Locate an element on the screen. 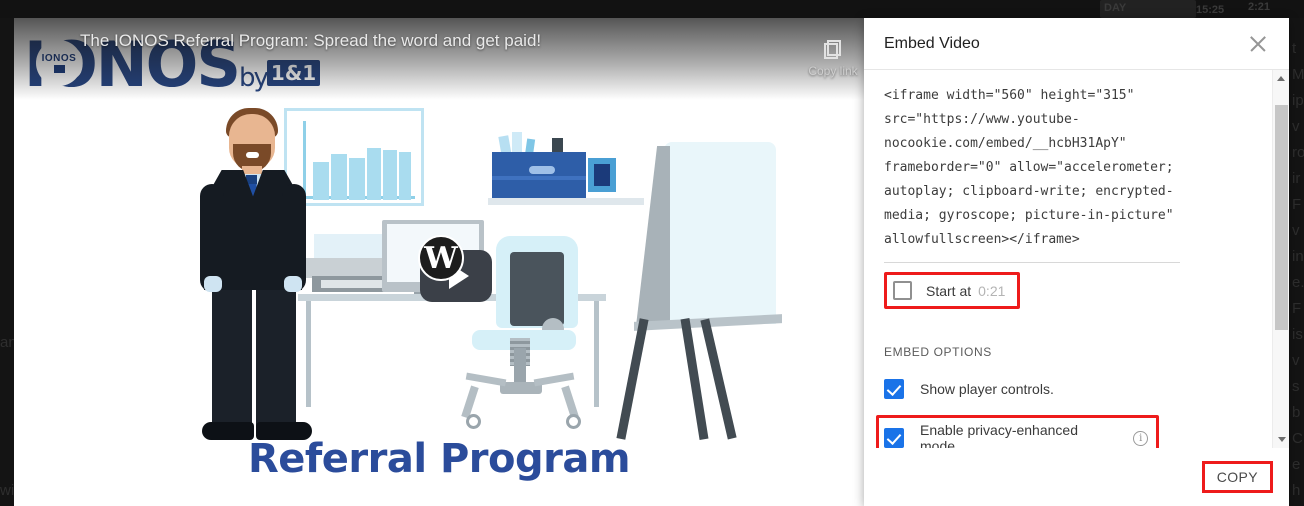 The height and width of the screenshot is (506, 1304). chevron-up-icon is located at coordinates (1281, 78).